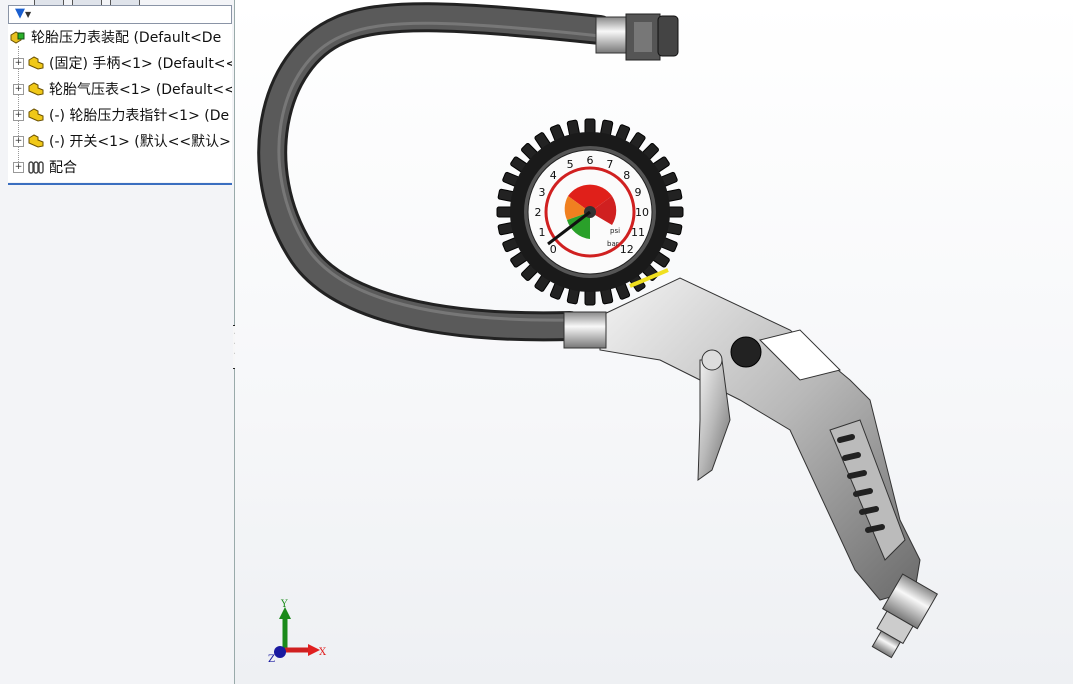 This screenshot has width=1073, height=684. I want to click on triad-y-label: Y, so click(284, 604).